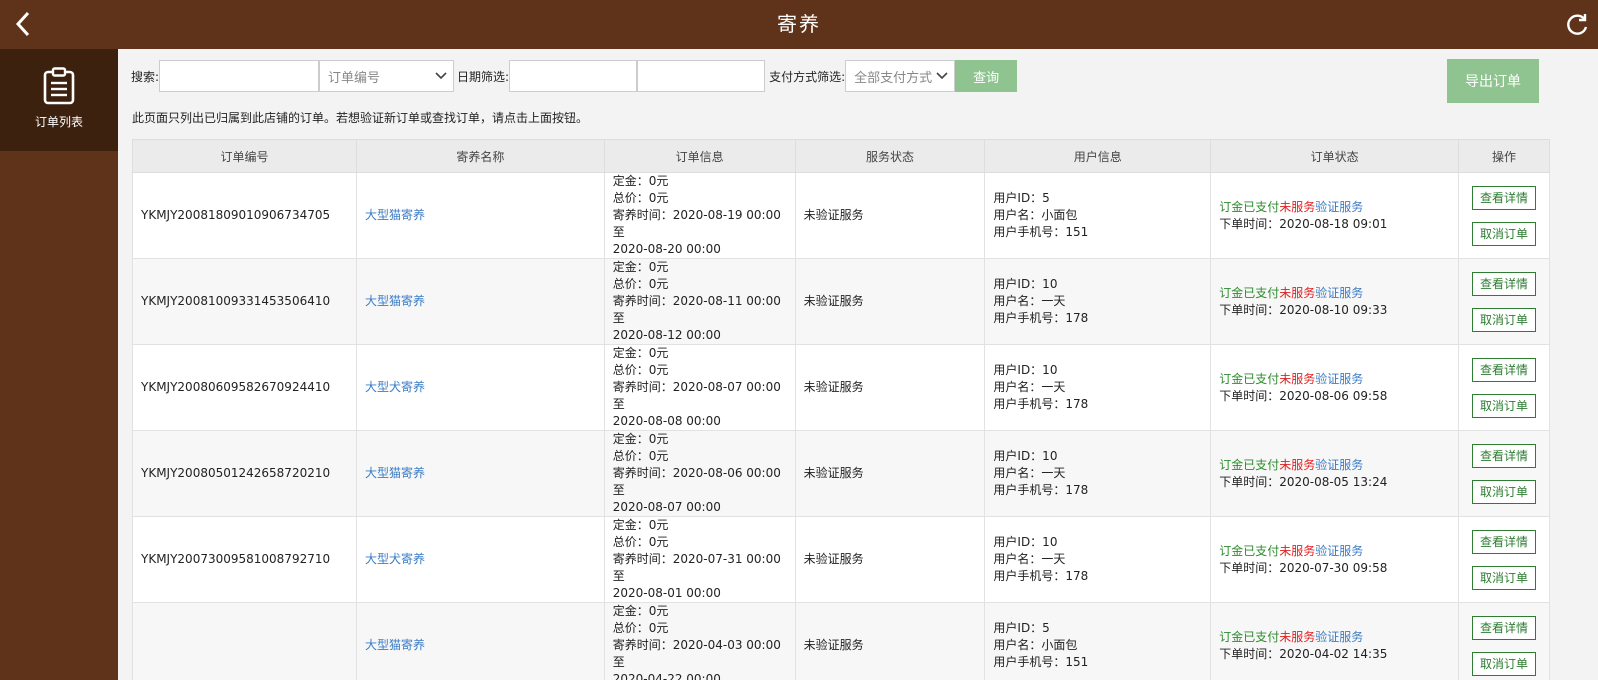  Describe the element at coordinates (1334, 156) in the screenshot. I see `col-header-order-status: 订单状态` at that location.